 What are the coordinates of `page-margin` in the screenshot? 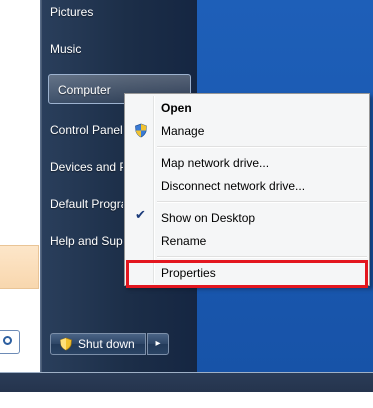 It's located at (186, 400).